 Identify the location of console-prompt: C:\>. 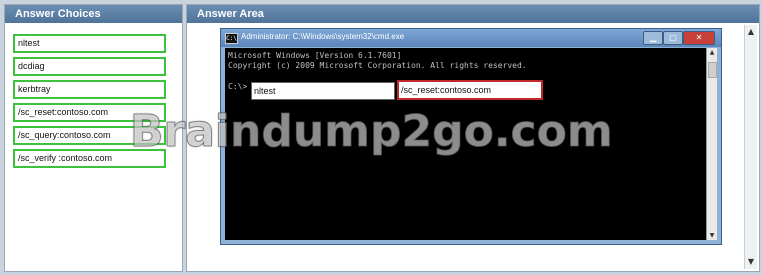
(238, 86).